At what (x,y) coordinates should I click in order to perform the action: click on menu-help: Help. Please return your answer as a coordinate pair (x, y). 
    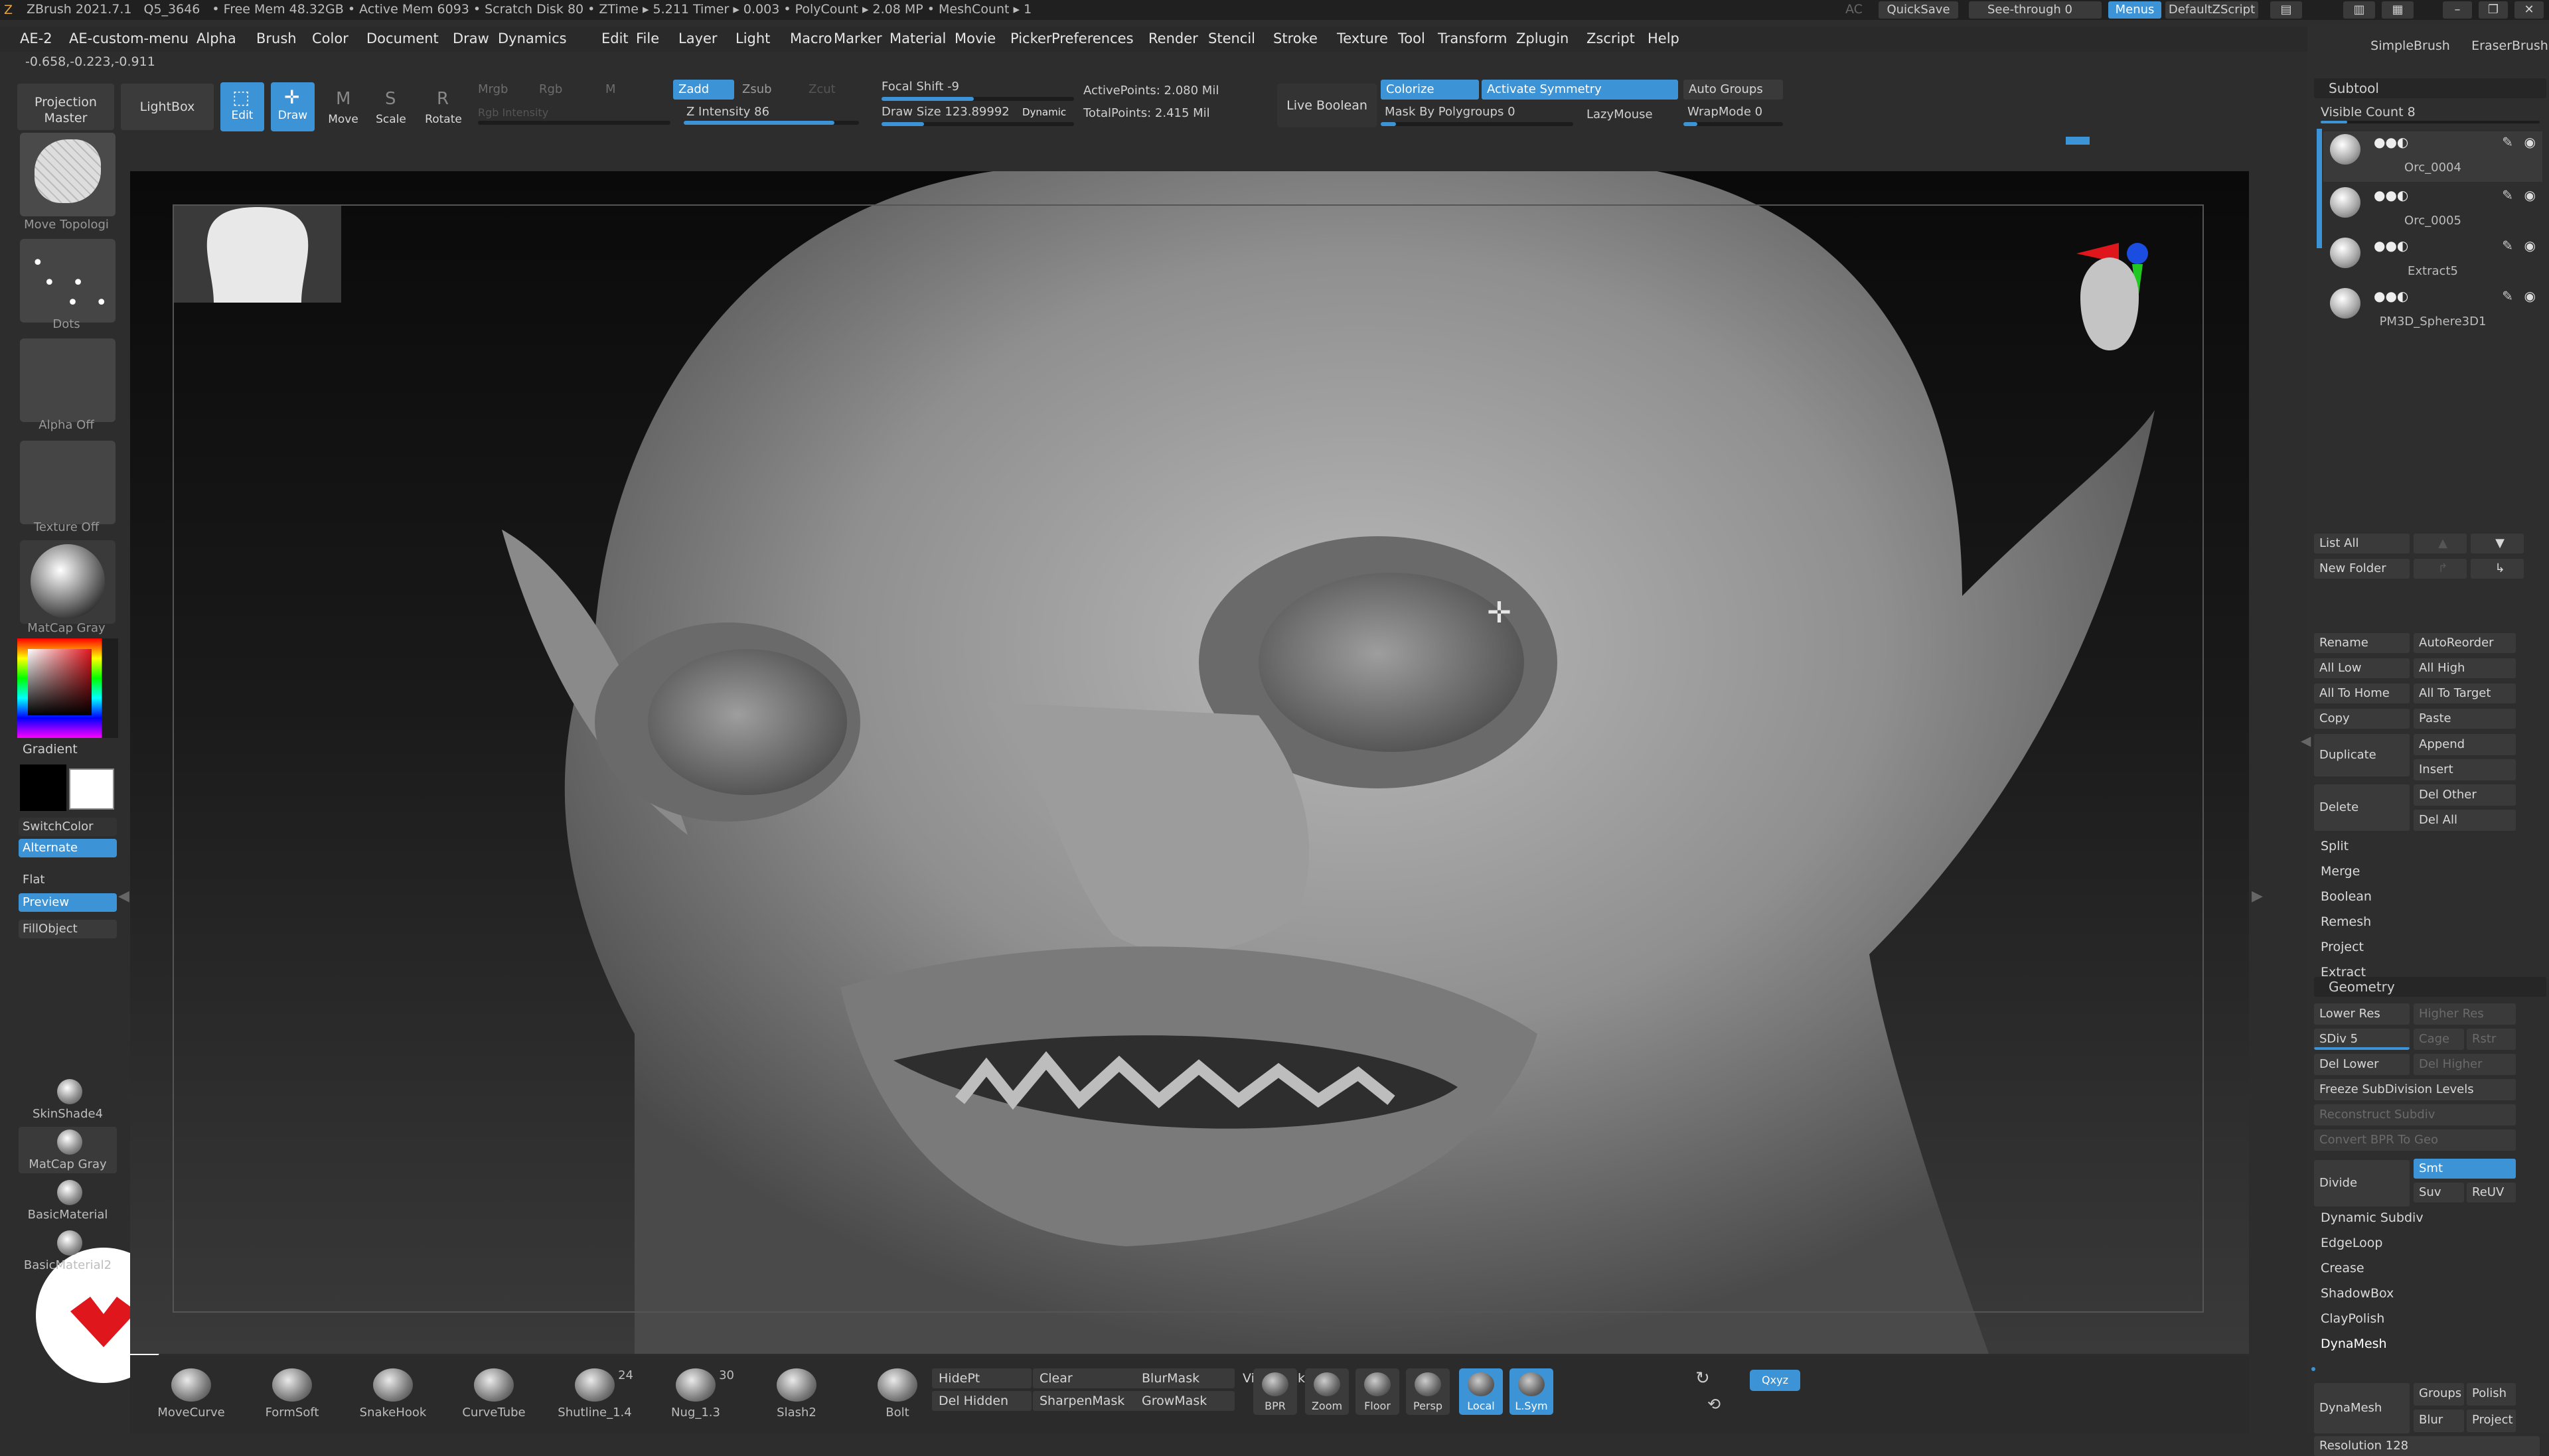
    Looking at the image, I should click on (1663, 38).